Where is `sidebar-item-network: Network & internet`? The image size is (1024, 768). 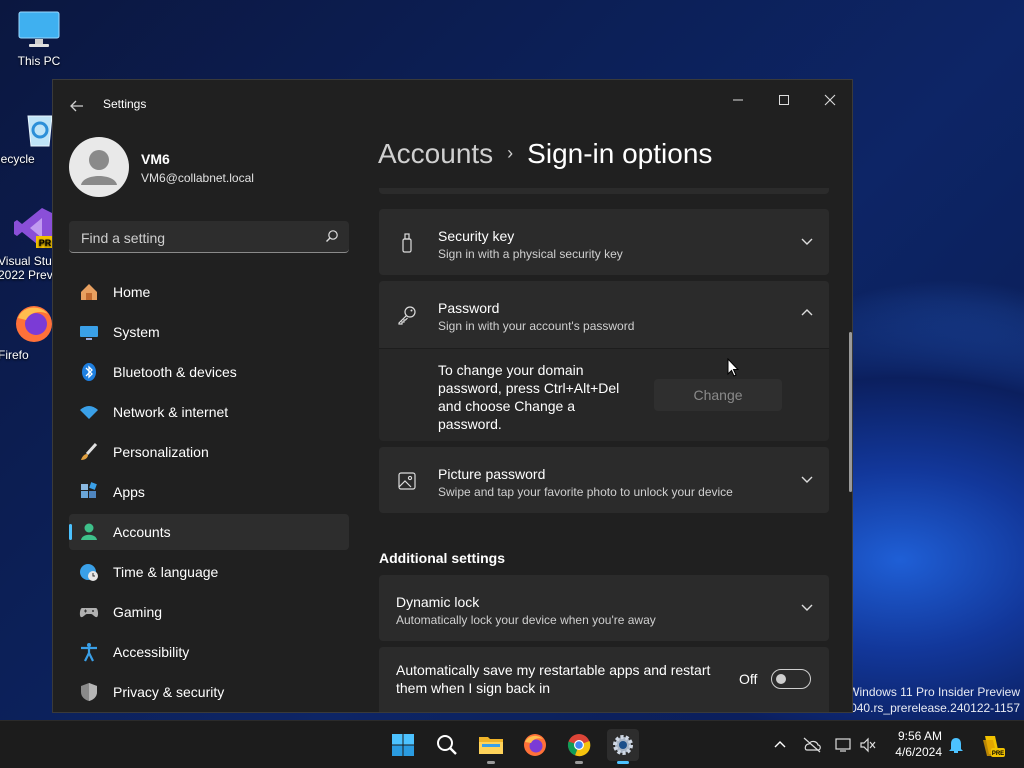
sidebar-item-network: Network & internet is located at coordinates (209, 412).